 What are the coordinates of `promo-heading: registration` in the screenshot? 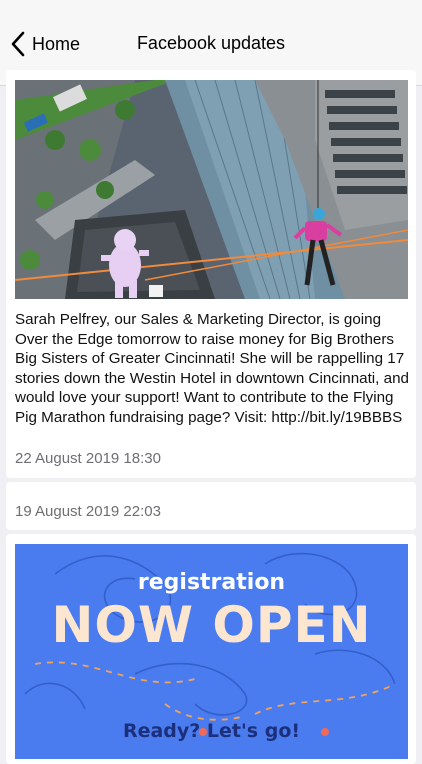 It's located at (211, 582).